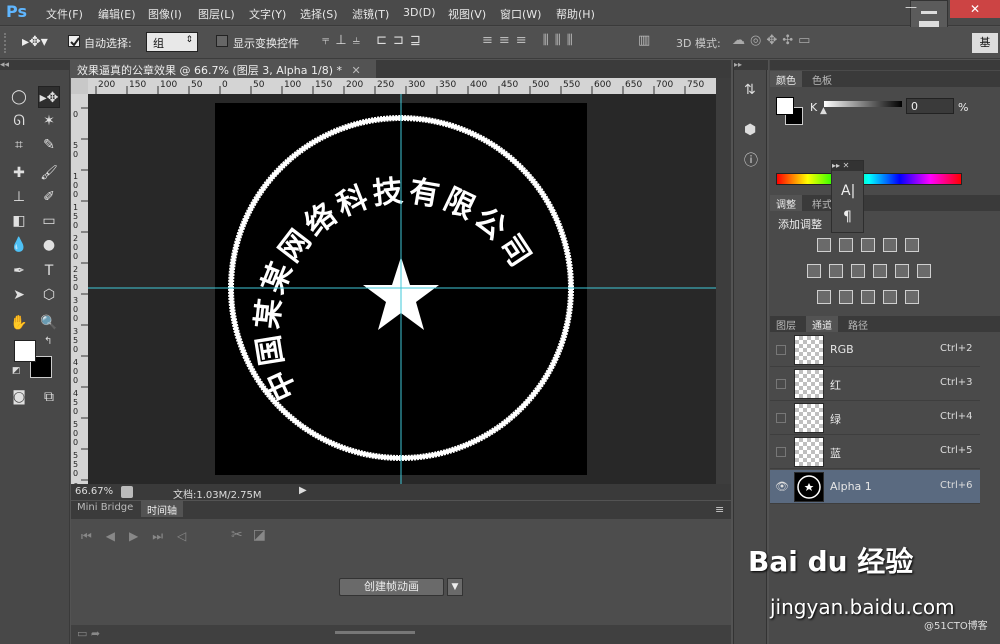 The image size is (1000, 644). Describe the element at coordinates (370, 14) in the screenshot. I see `menu-filter: 滤镜(T)` at that location.